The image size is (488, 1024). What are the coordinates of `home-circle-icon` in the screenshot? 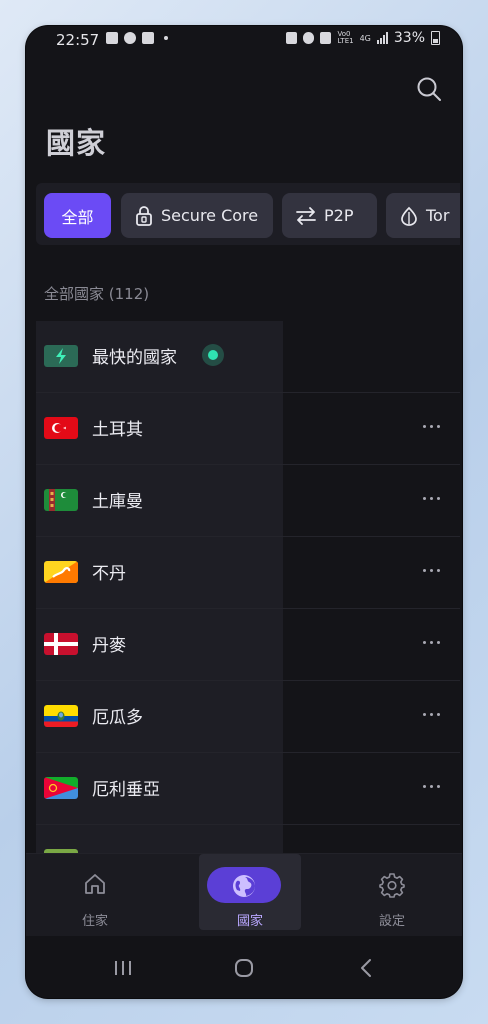 It's located at (244, 968).